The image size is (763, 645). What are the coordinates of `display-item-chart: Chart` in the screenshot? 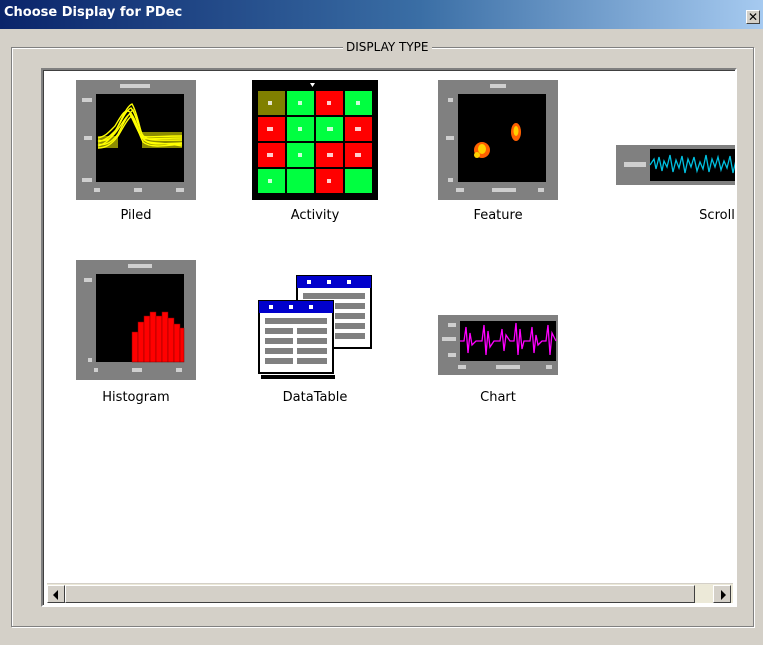 It's located at (498, 335).